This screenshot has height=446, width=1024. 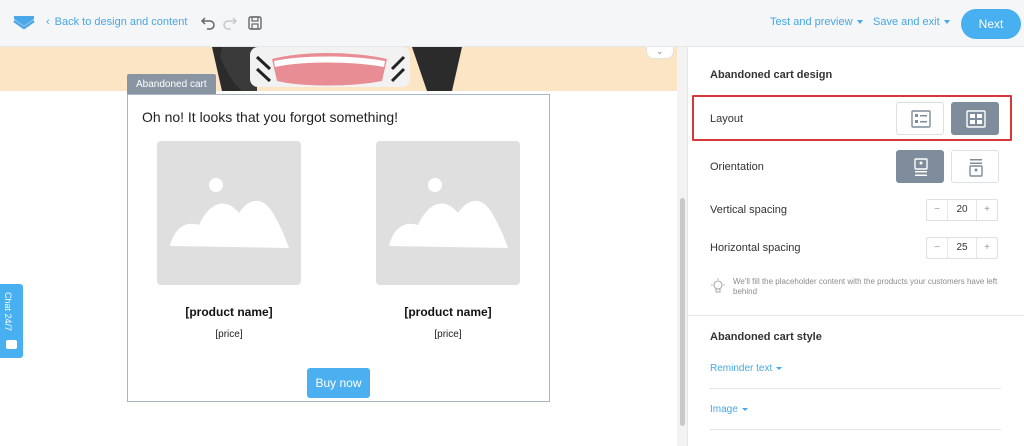 I want to click on logo-icon, so click(x=24, y=23).